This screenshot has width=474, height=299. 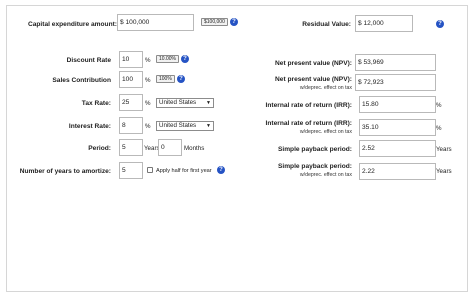 What do you see at coordinates (148, 103) in the screenshot?
I see `tax-rate-unit: %` at bounding box center [148, 103].